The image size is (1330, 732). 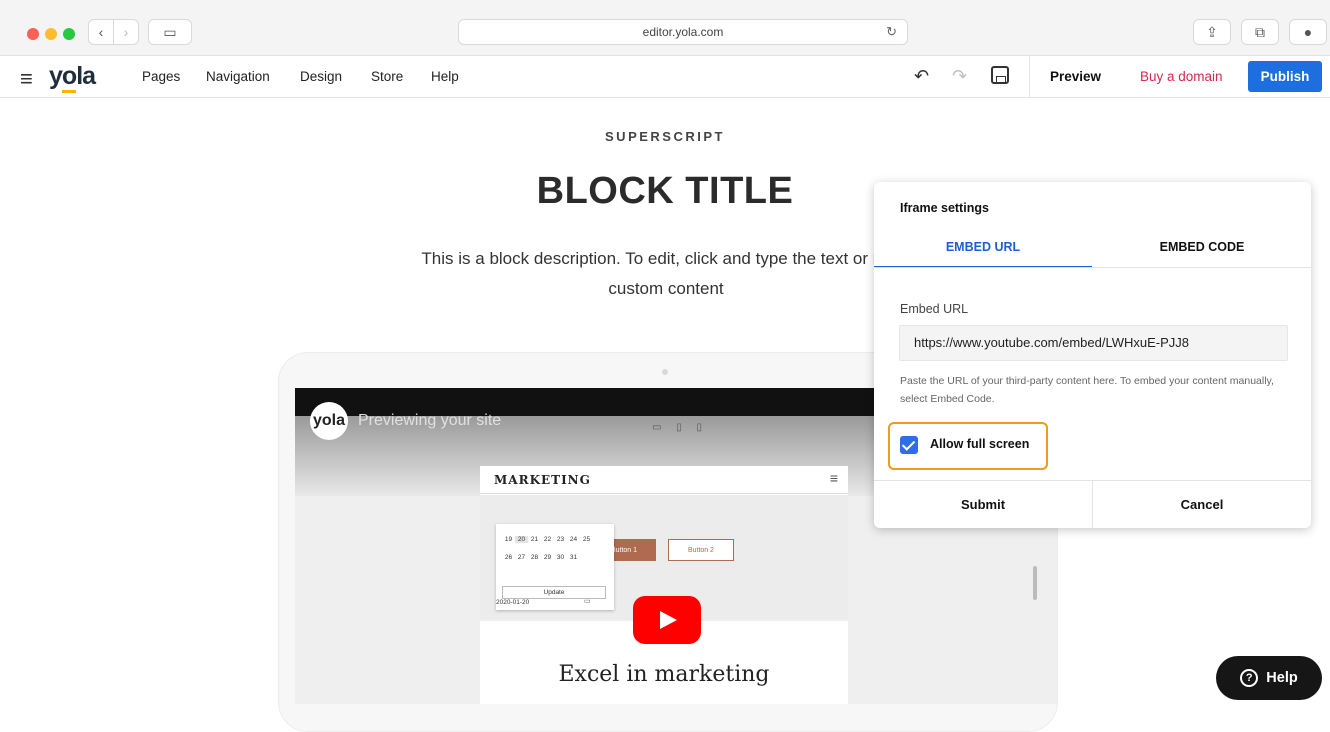 I want to click on allow-full-screen-label: Allow full screen, so click(x=979, y=444).